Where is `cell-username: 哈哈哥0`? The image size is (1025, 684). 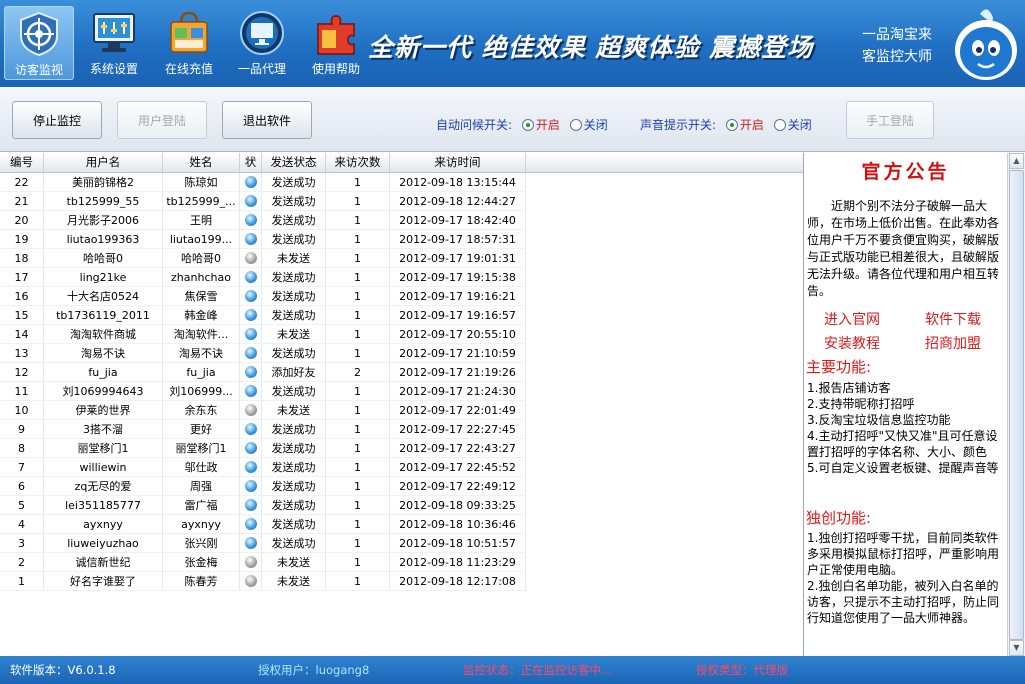
cell-username: 哈哈哥0 is located at coordinates (103, 258).